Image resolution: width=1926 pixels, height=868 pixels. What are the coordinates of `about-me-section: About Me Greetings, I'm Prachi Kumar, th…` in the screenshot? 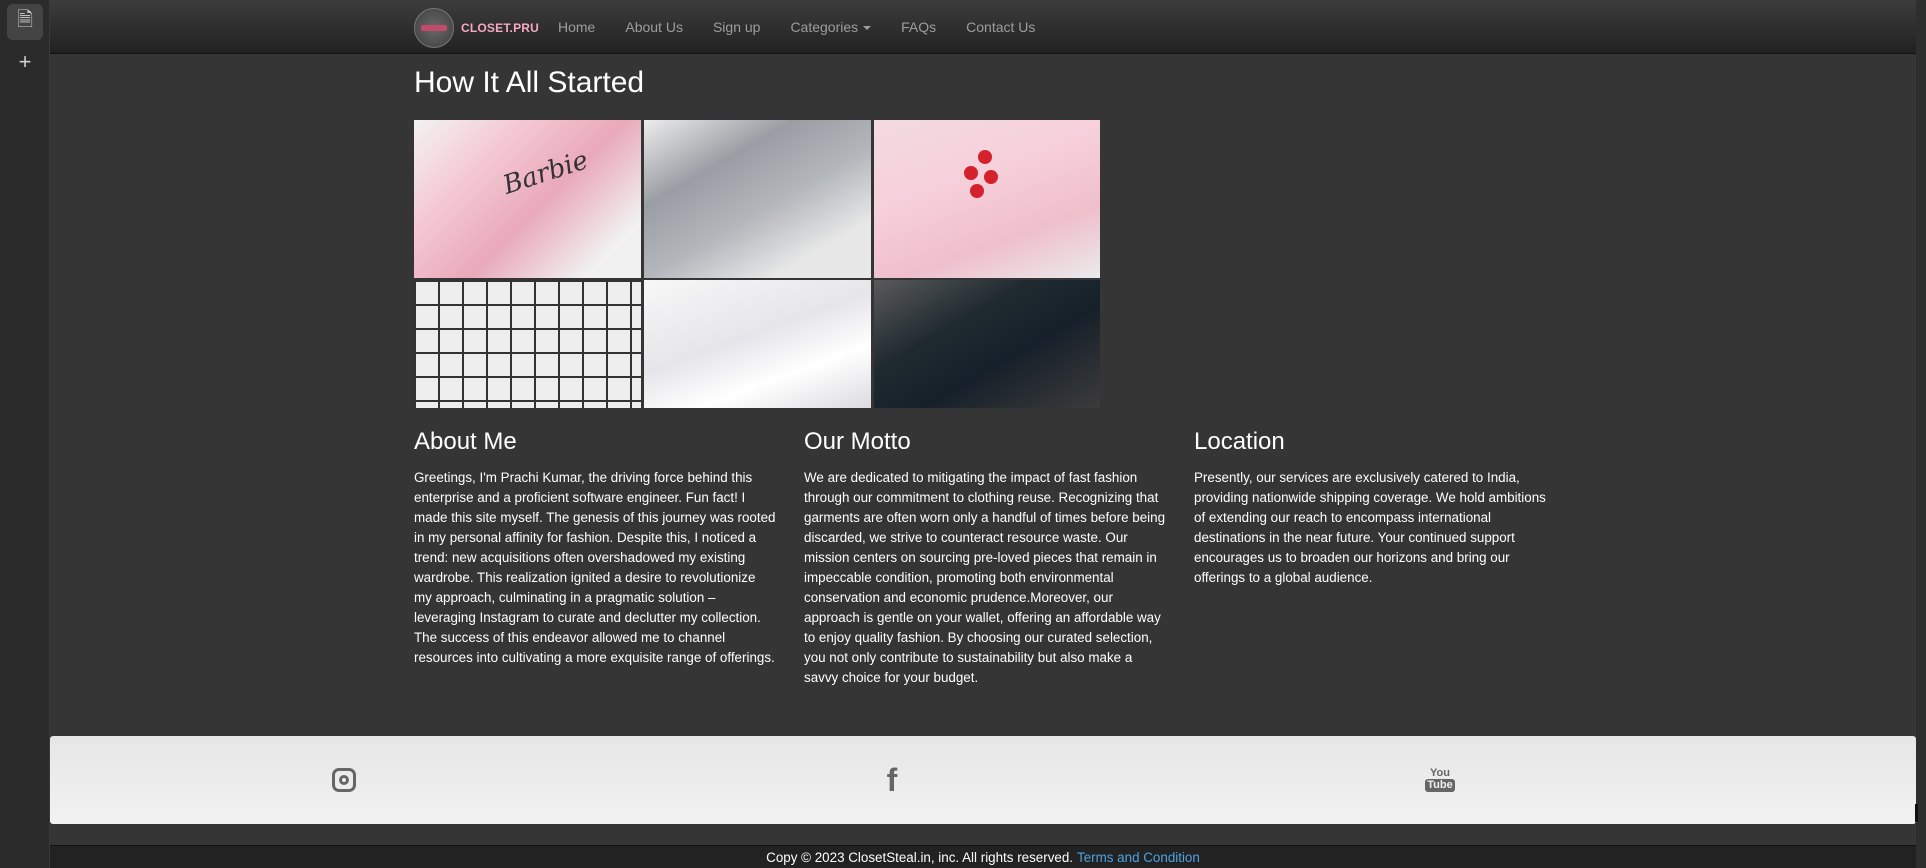 It's located at (595, 548).